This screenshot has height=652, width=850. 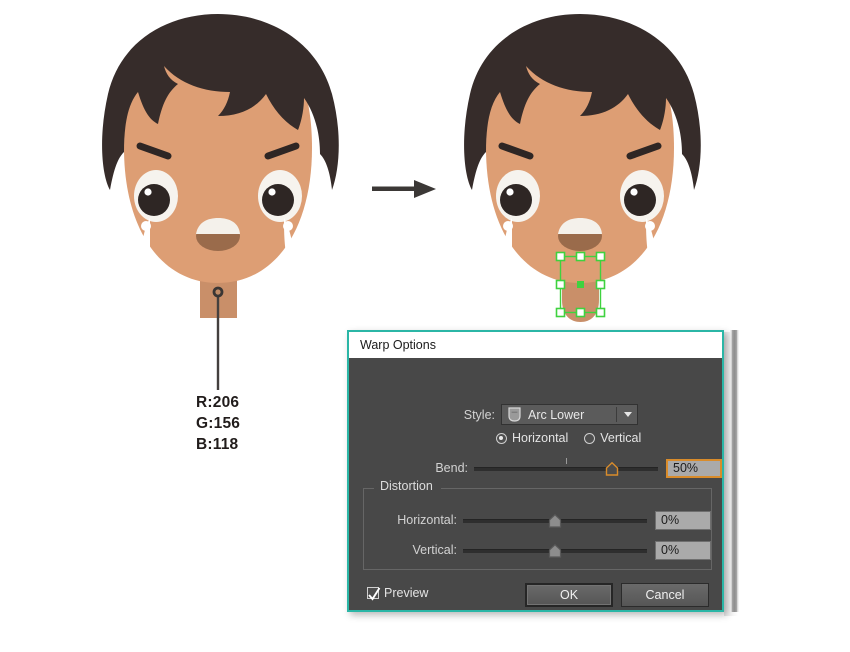 I want to click on bend-value-input: 50%, so click(x=694, y=468).